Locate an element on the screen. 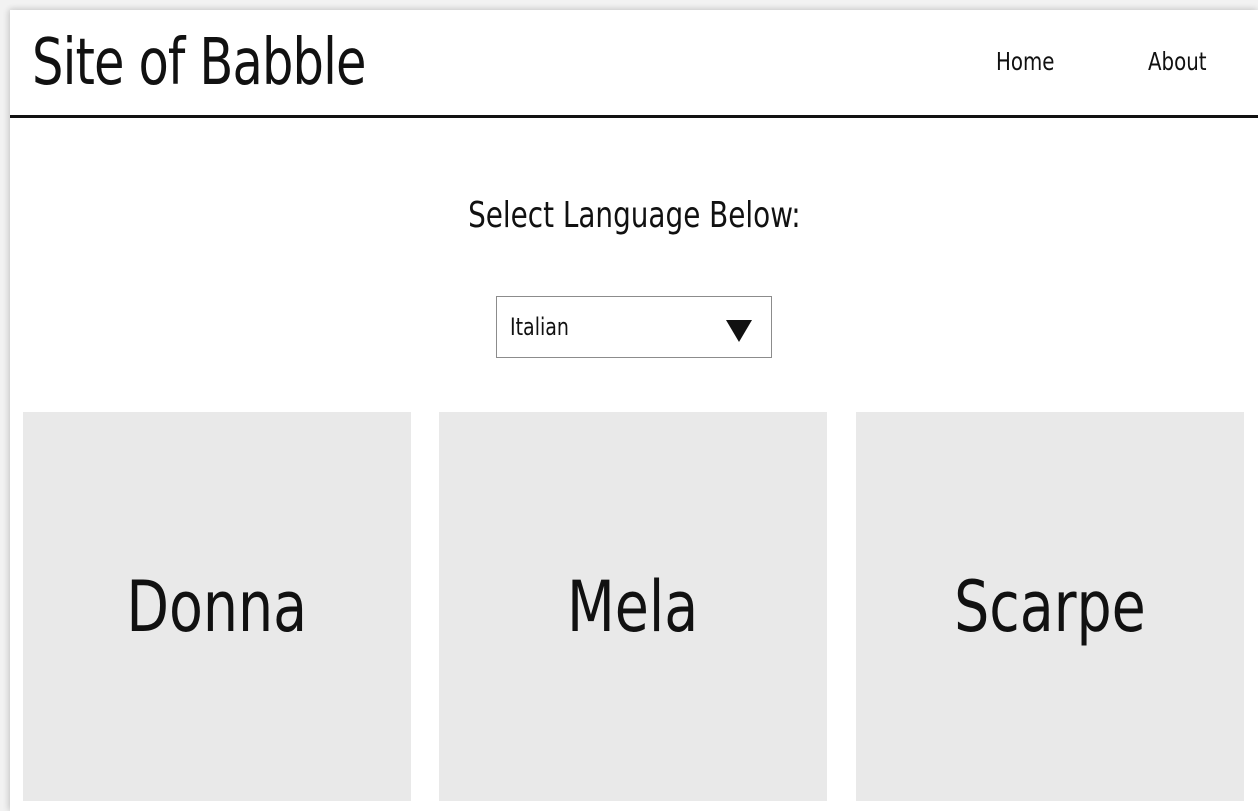 The image size is (1258, 811). triangle-down-icon is located at coordinates (739, 331).